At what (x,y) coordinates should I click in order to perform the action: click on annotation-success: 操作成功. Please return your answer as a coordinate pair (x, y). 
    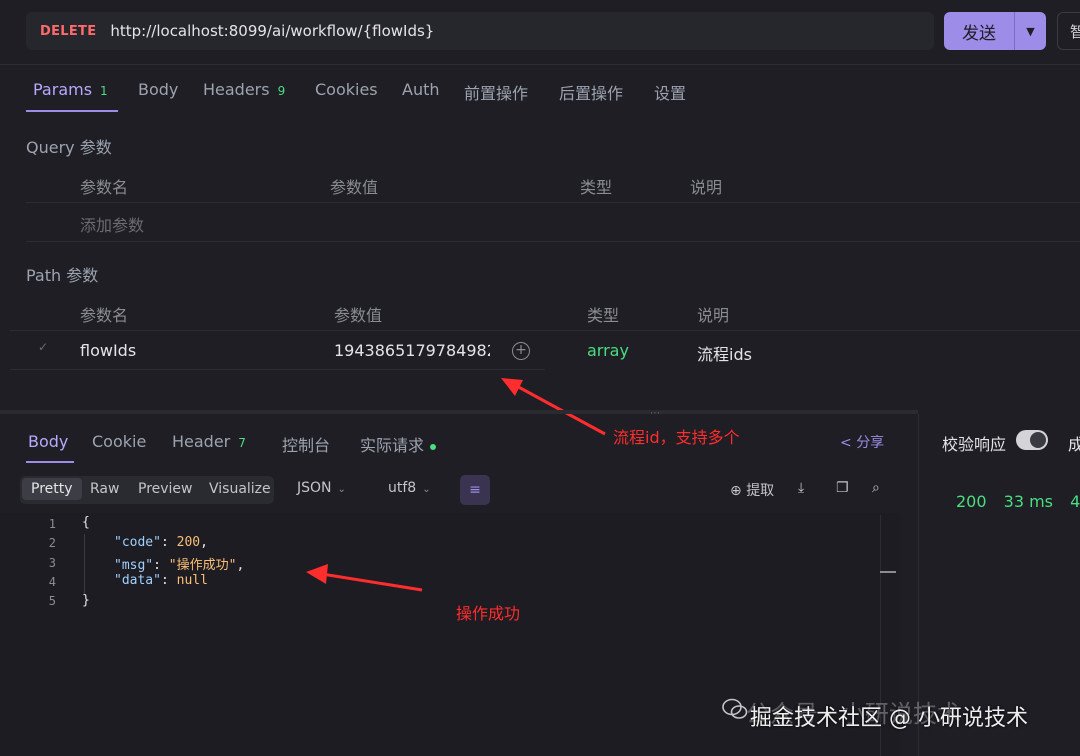
    Looking at the image, I should click on (488, 613).